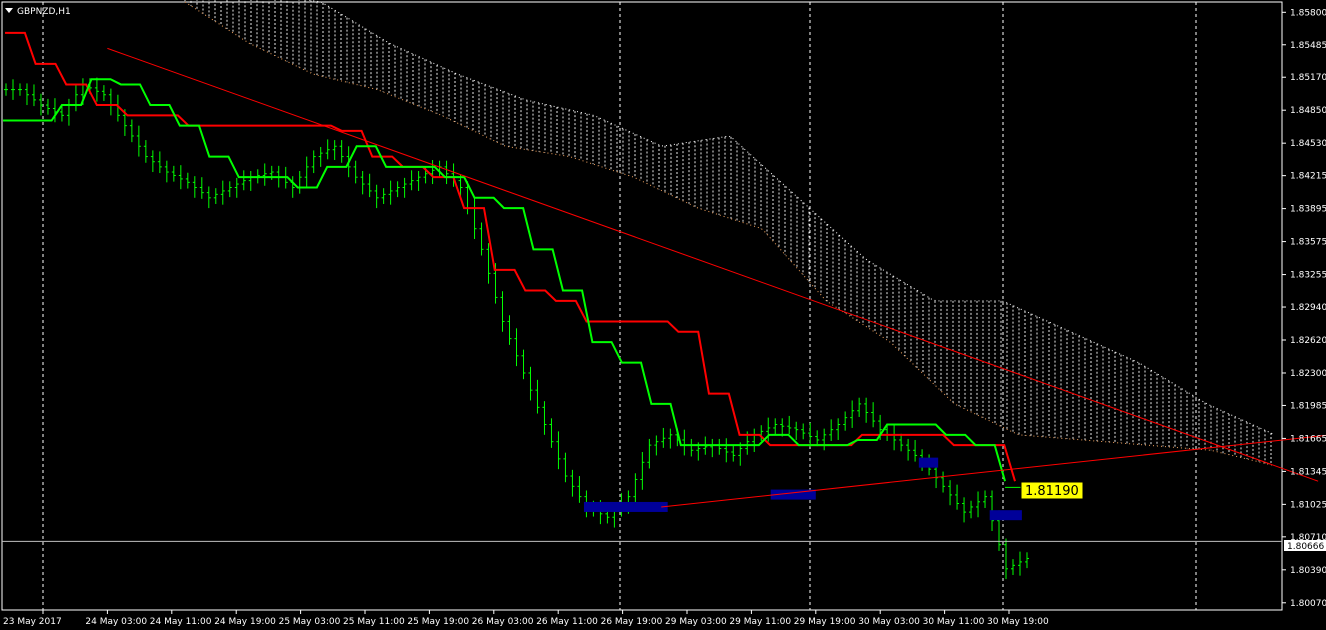 The width and height of the screenshot is (1326, 630). I want to click on time-tick-label: 29 May 19:00, so click(825, 622).